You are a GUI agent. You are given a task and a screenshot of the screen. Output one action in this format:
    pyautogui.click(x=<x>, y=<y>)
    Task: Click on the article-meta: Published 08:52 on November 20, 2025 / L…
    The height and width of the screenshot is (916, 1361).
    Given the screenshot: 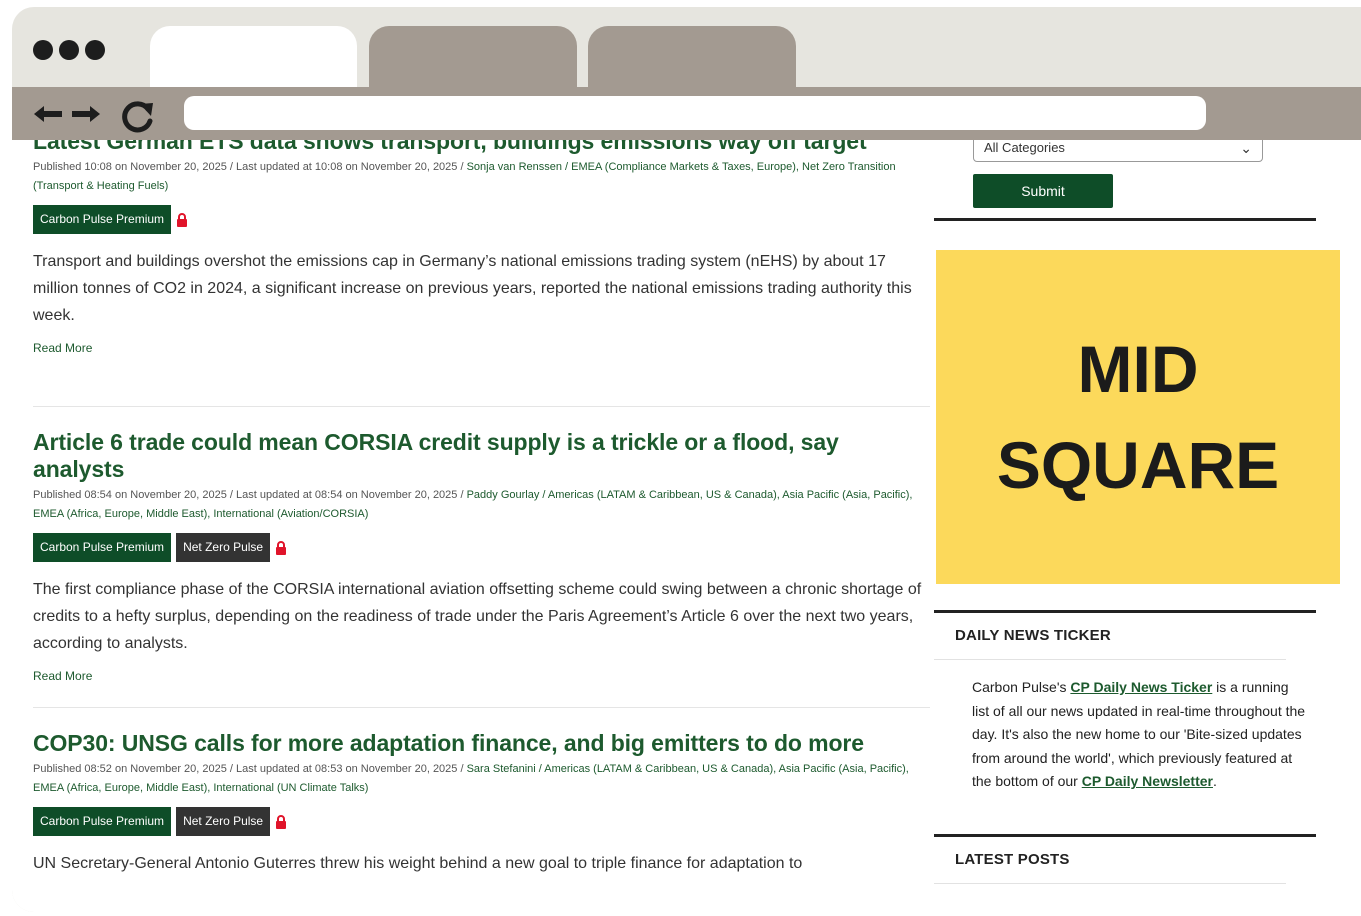 What is the action you would take?
    pyautogui.click(x=478, y=779)
    